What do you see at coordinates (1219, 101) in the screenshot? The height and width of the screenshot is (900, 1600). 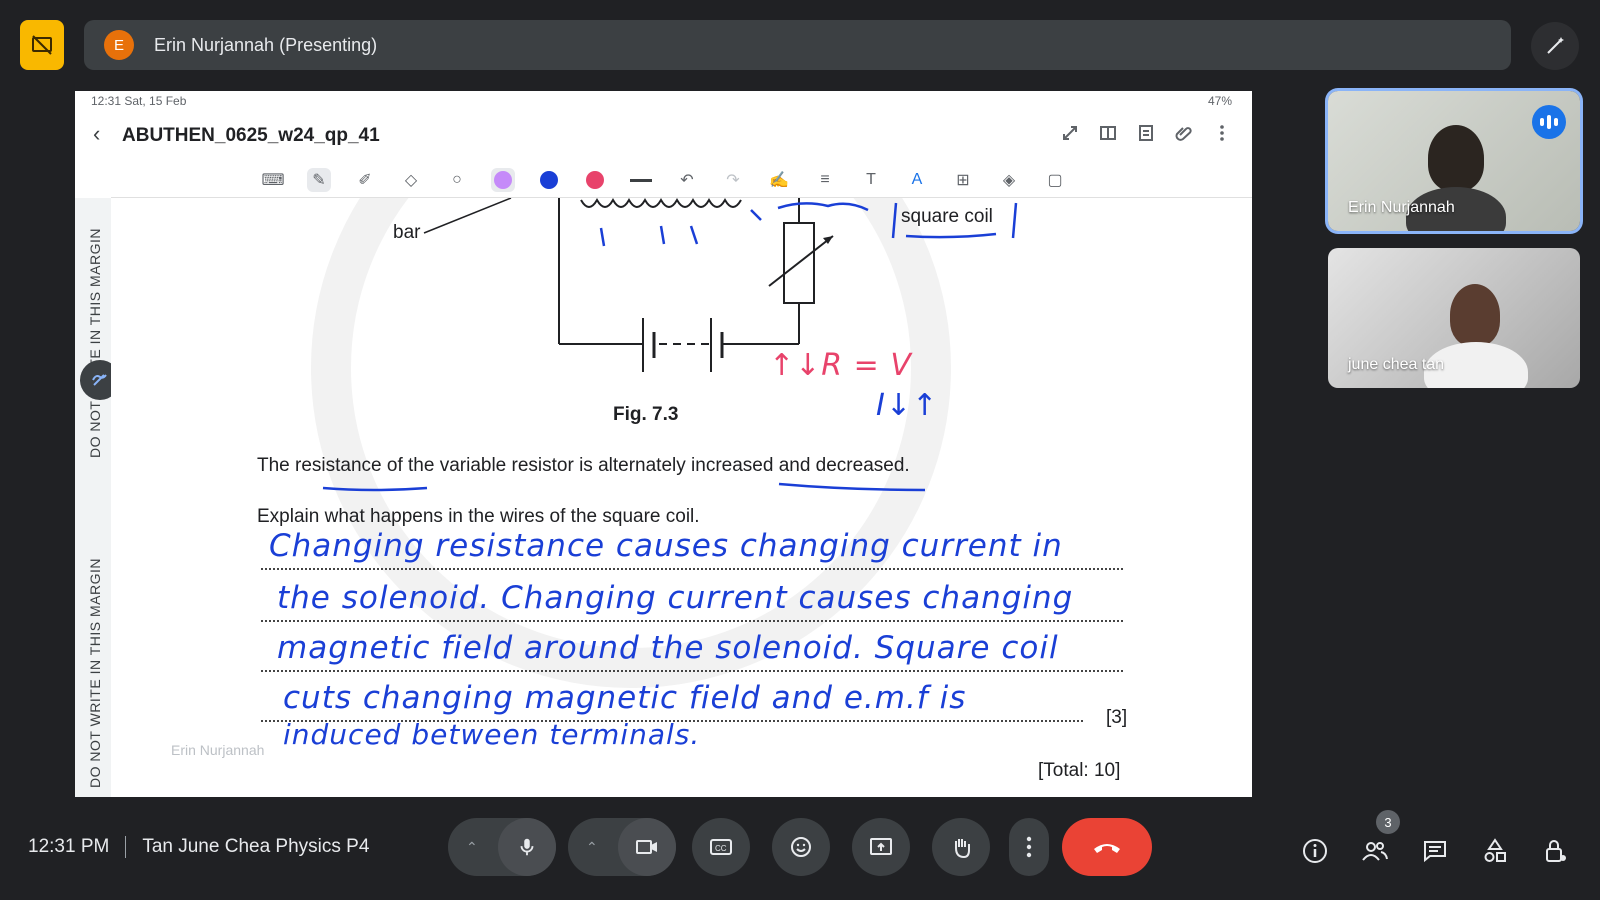 I see `tablet-battery: 47%` at bounding box center [1219, 101].